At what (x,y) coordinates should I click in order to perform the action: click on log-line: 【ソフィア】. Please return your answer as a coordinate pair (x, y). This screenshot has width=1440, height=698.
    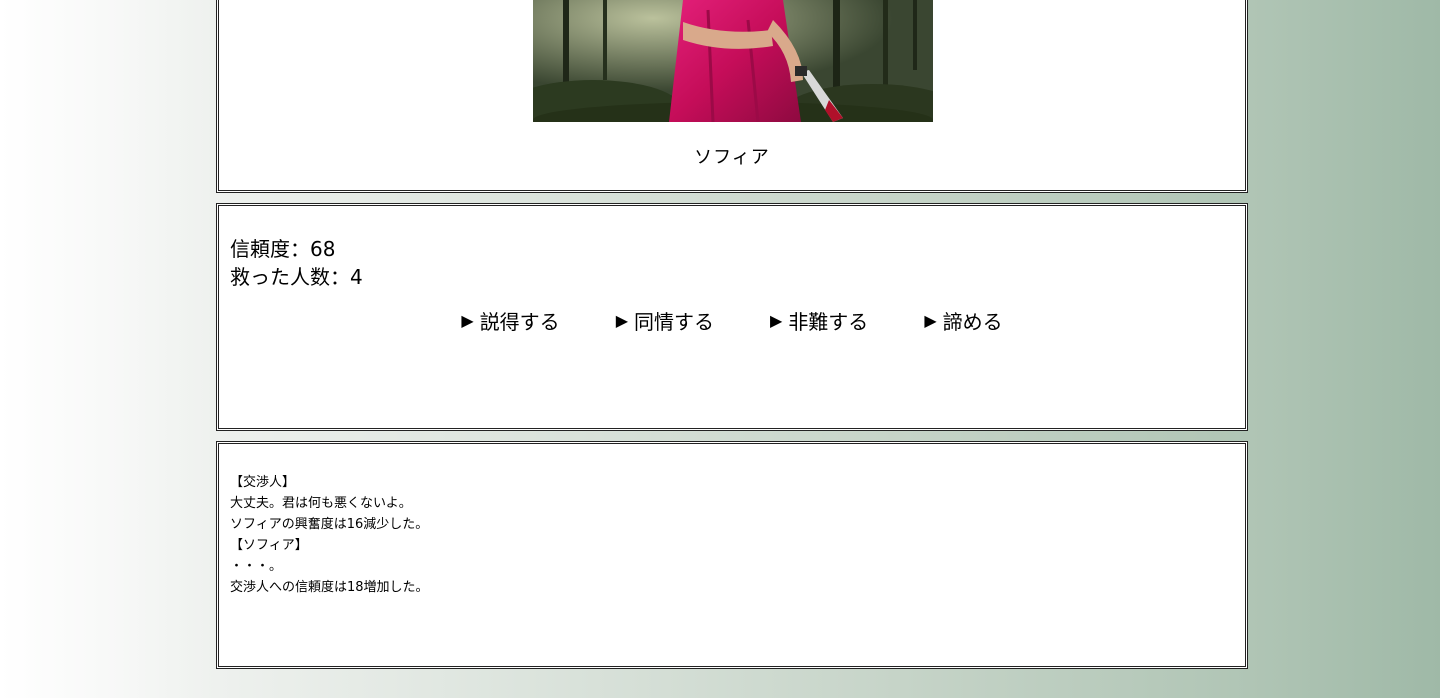
    Looking at the image, I should click on (269, 545).